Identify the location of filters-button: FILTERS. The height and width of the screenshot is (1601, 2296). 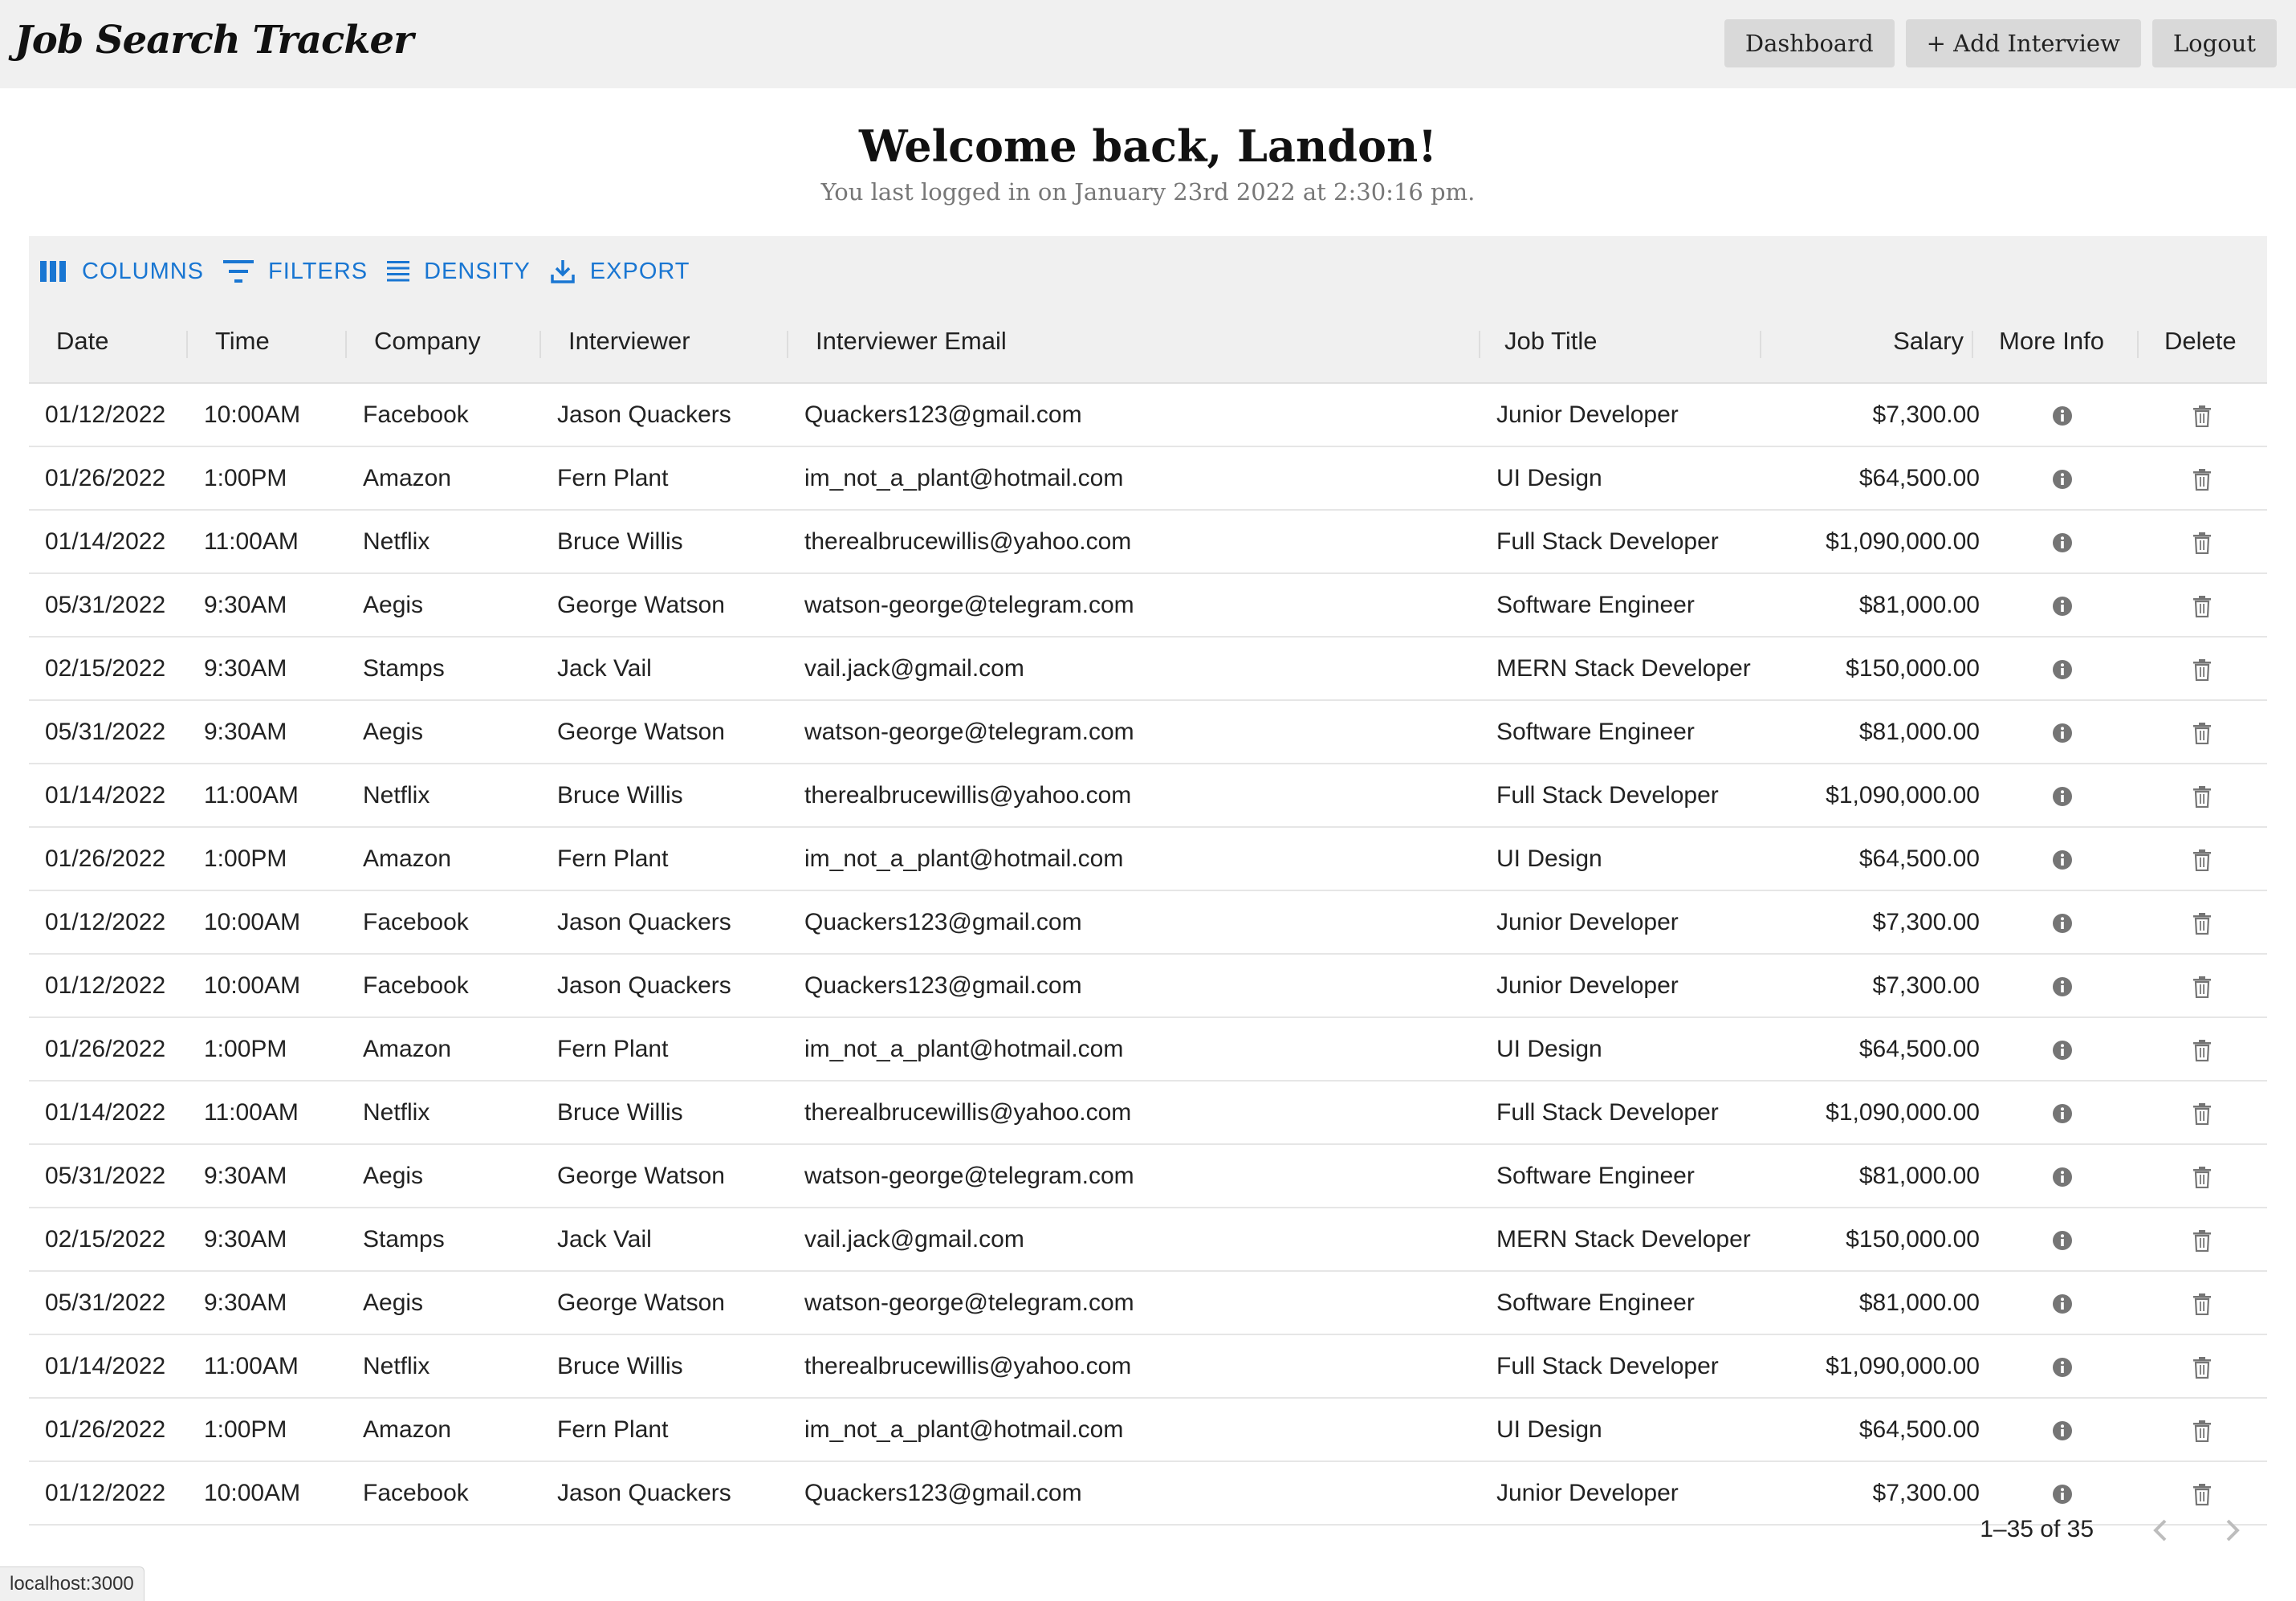
(295, 272).